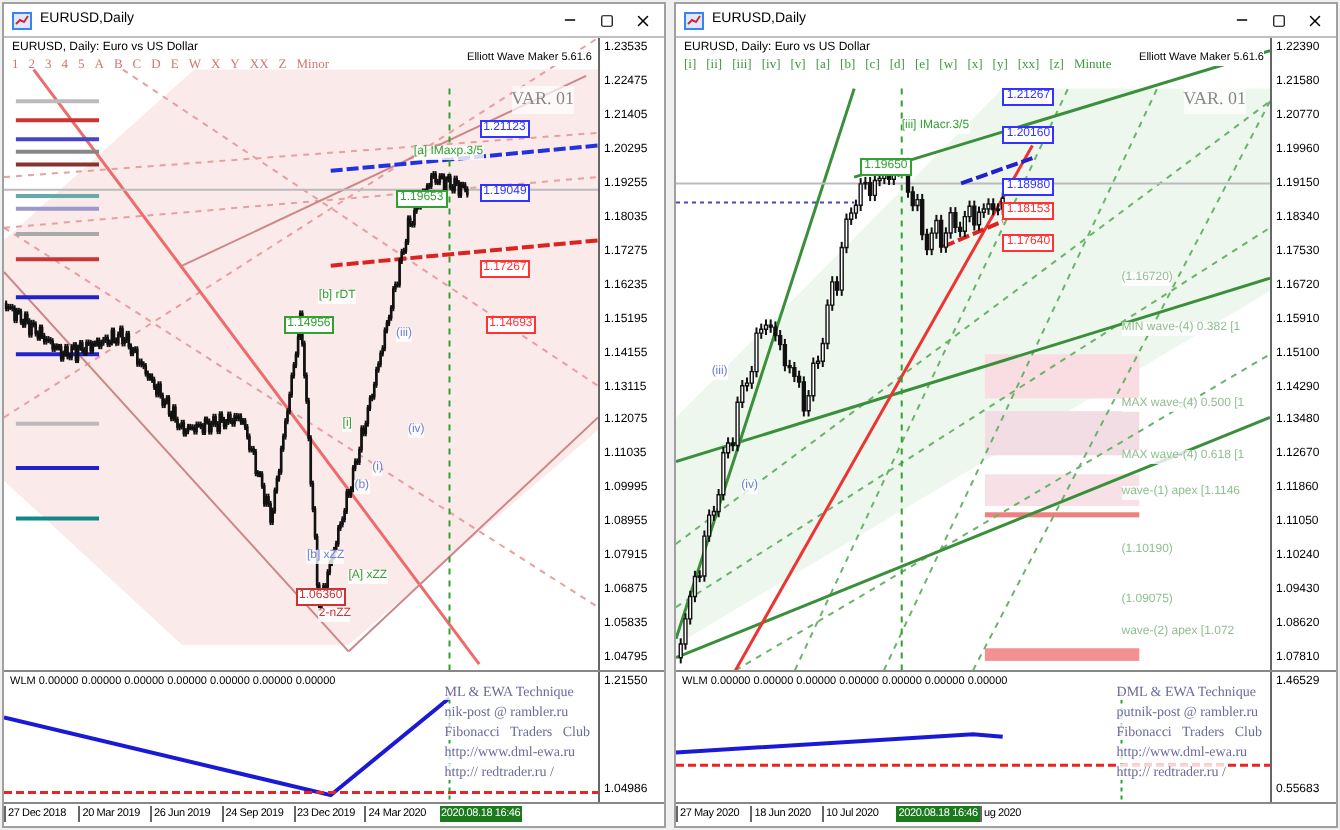 This screenshot has height=830, width=1340. I want to click on dashed-trend-line, so click(973, 234).